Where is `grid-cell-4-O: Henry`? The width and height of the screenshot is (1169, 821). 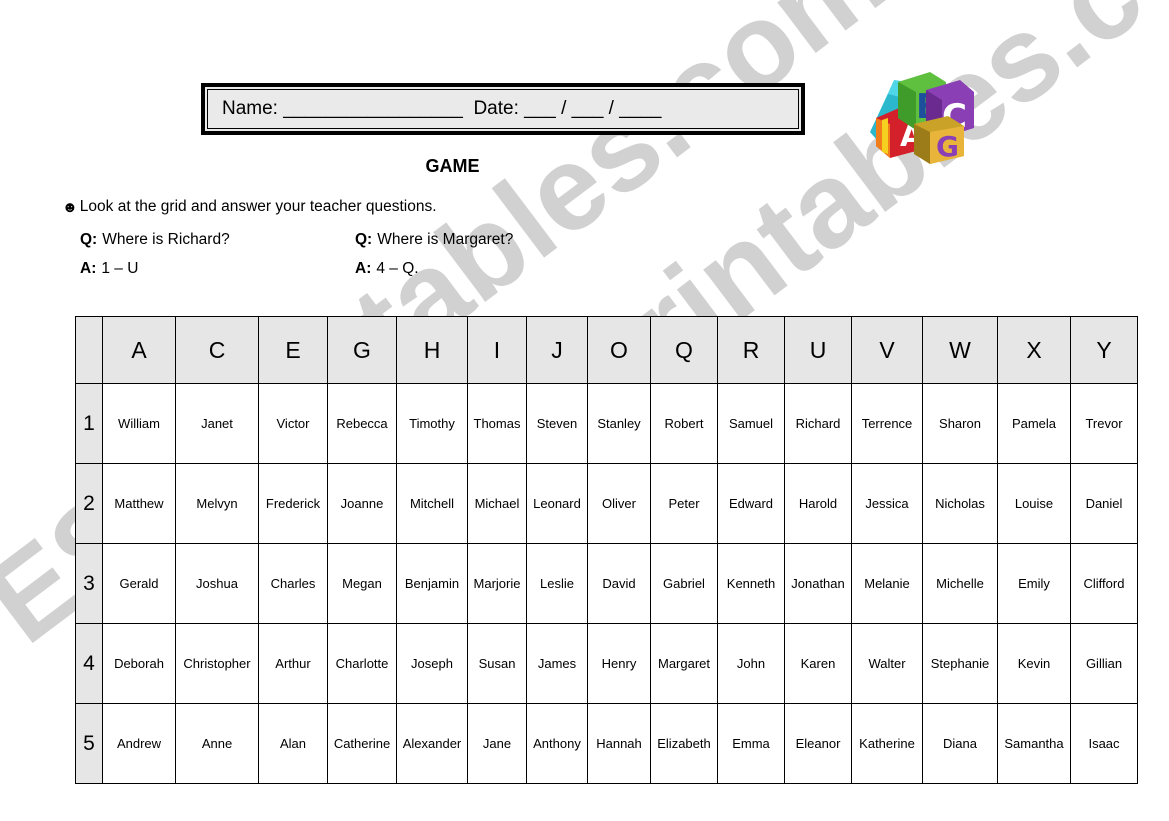
grid-cell-4-O: Henry is located at coordinates (619, 663).